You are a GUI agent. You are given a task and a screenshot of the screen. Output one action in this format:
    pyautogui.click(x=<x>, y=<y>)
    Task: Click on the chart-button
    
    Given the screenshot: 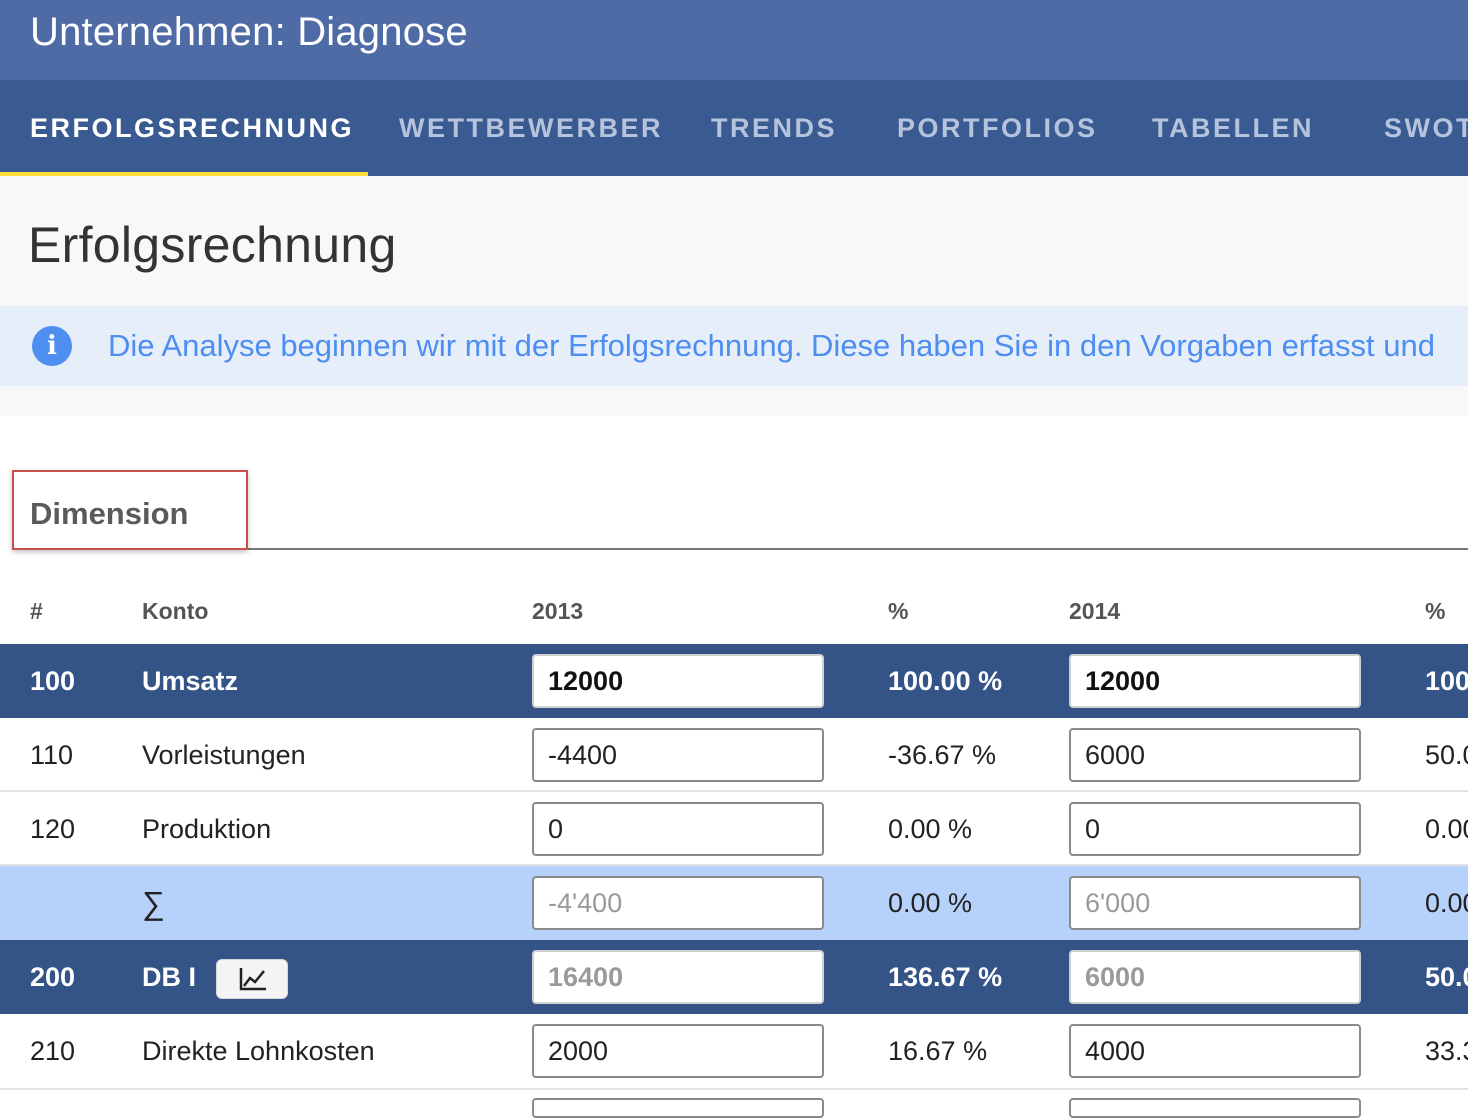 What is the action you would take?
    pyautogui.click(x=252, y=979)
    